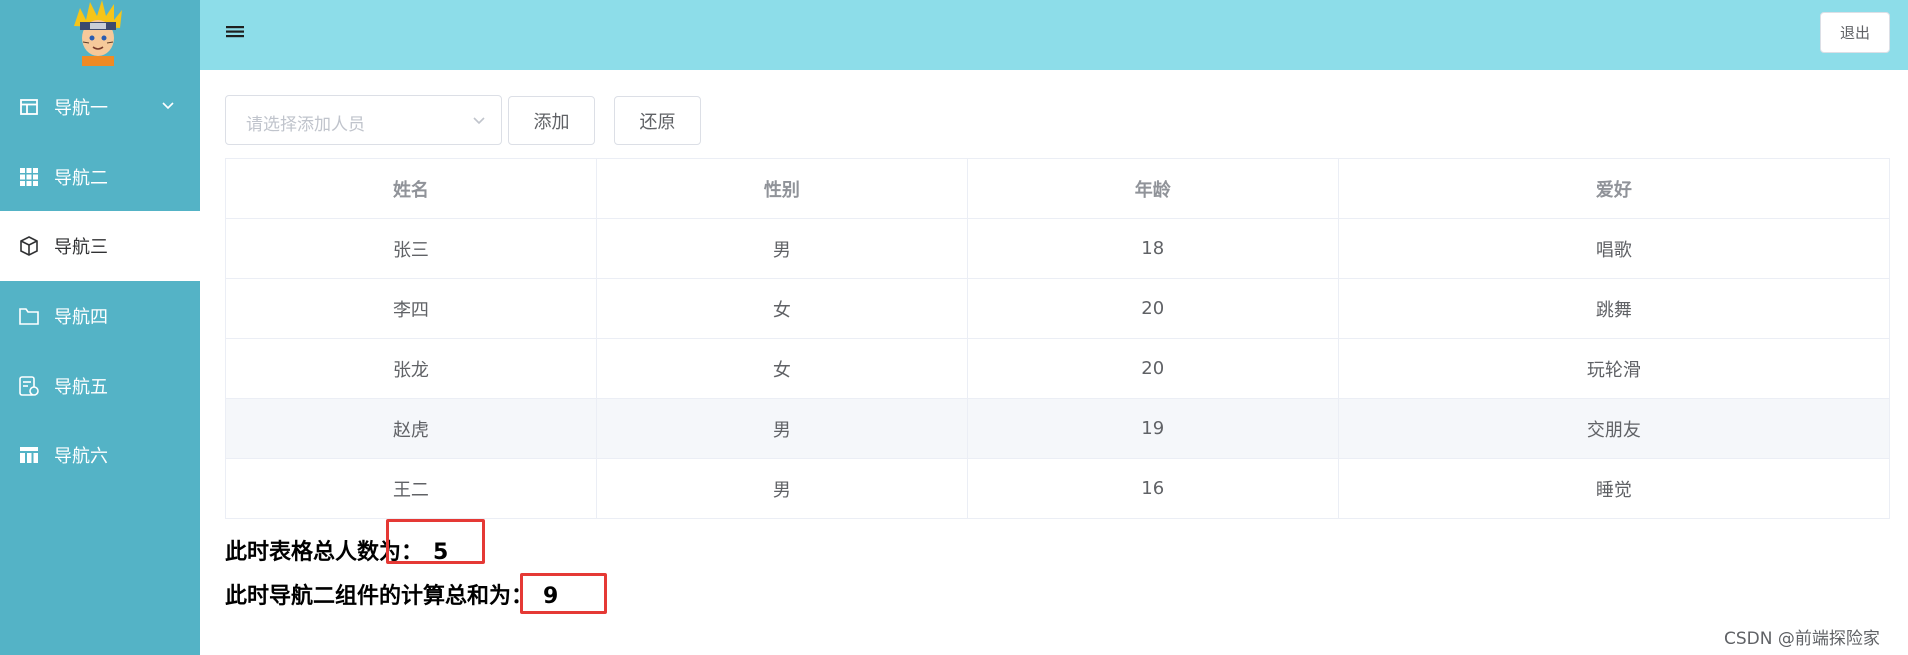  What do you see at coordinates (98, 33) in the screenshot?
I see `naruto-avatar-icon` at bounding box center [98, 33].